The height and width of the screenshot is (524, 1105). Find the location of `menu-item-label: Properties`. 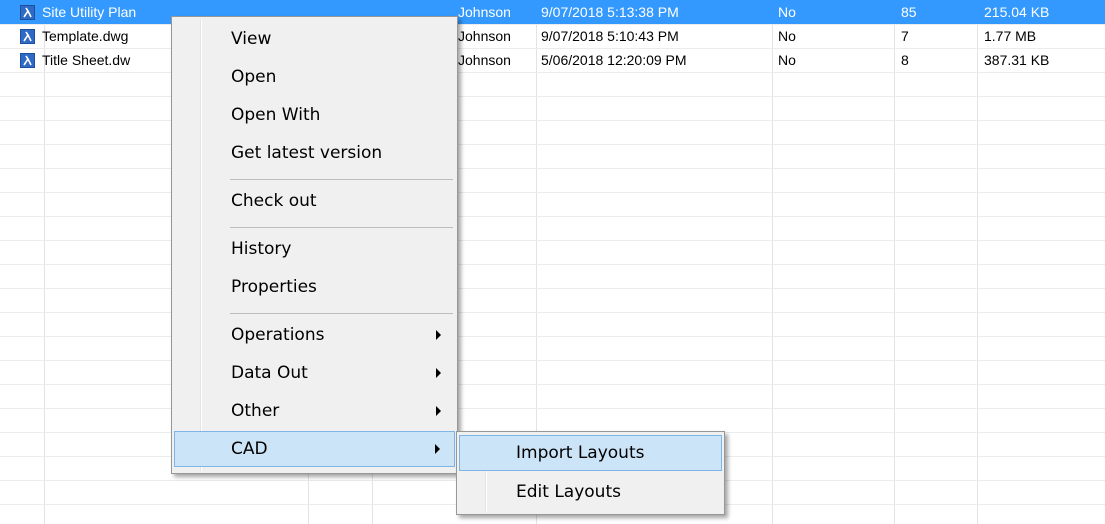

menu-item-label: Properties is located at coordinates (274, 287).